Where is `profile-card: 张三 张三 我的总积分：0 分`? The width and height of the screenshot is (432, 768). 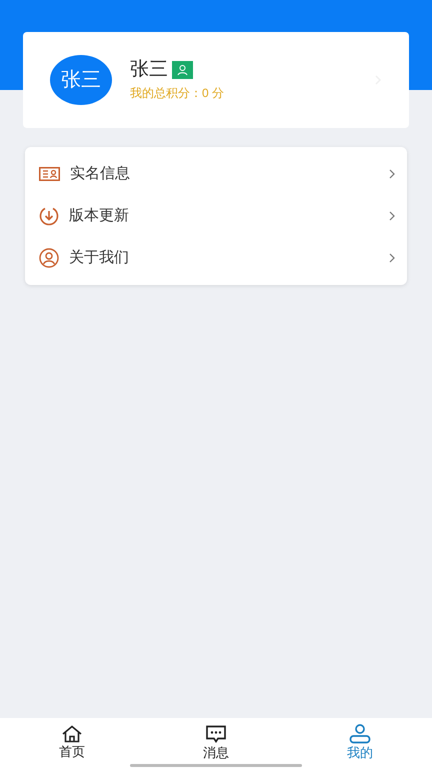
profile-card: 张三 张三 我的总积分：0 分 is located at coordinates (216, 80).